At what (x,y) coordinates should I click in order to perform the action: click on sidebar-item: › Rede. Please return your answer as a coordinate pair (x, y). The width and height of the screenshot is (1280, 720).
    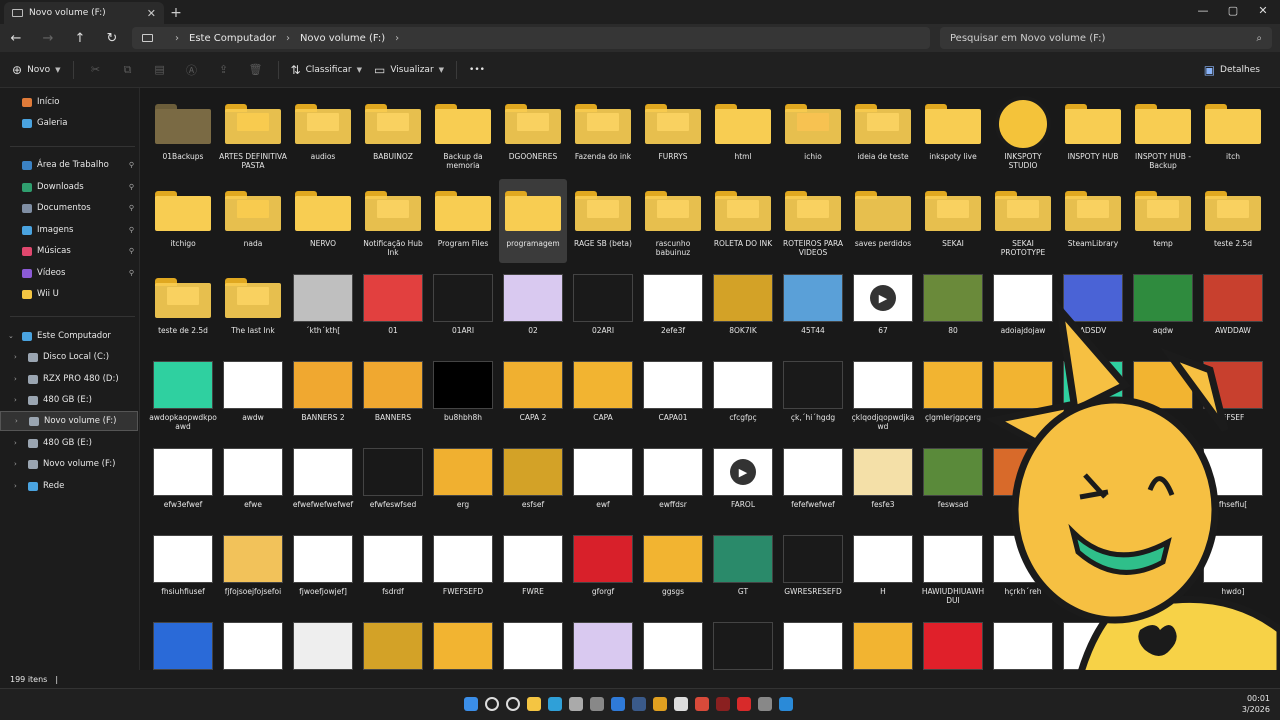
    Looking at the image, I should click on (69, 486).